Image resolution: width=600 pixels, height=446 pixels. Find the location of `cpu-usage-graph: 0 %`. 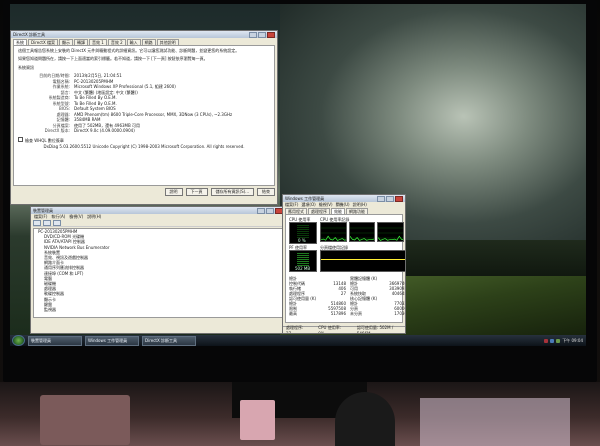

cpu-usage-graph: 0 % is located at coordinates (303, 233).